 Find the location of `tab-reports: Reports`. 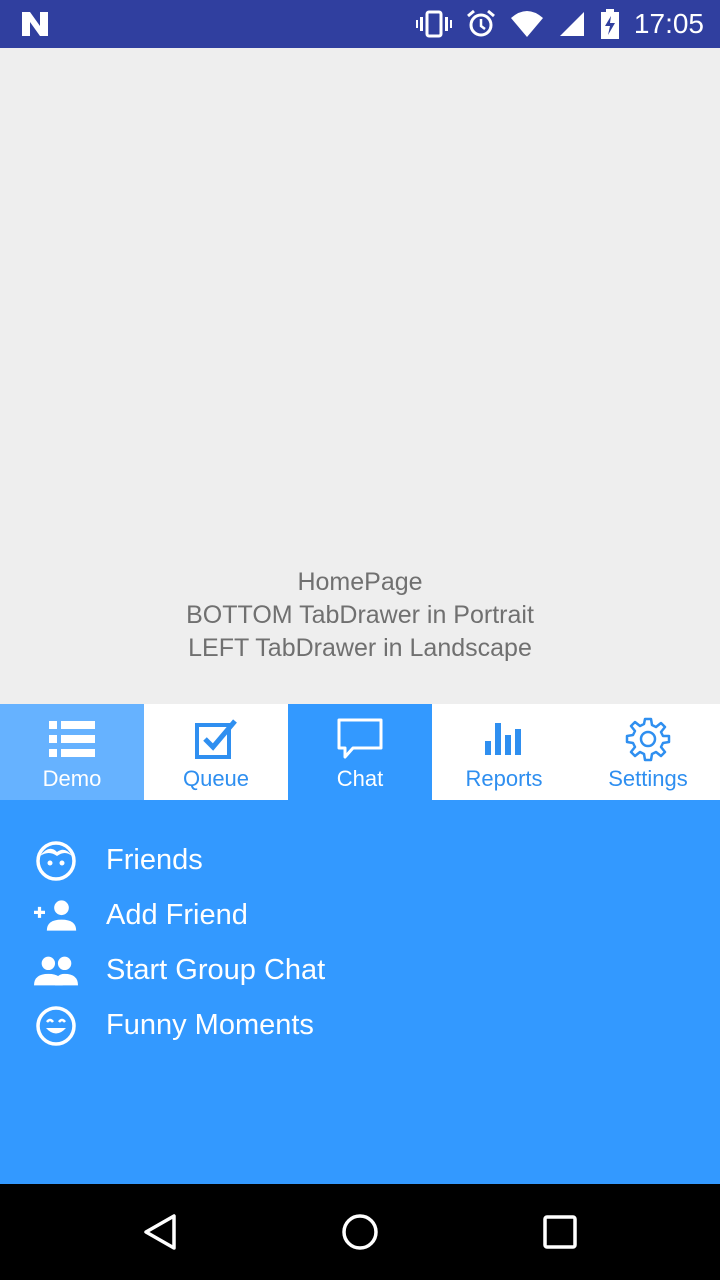

tab-reports: Reports is located at coordinates (504, 752).